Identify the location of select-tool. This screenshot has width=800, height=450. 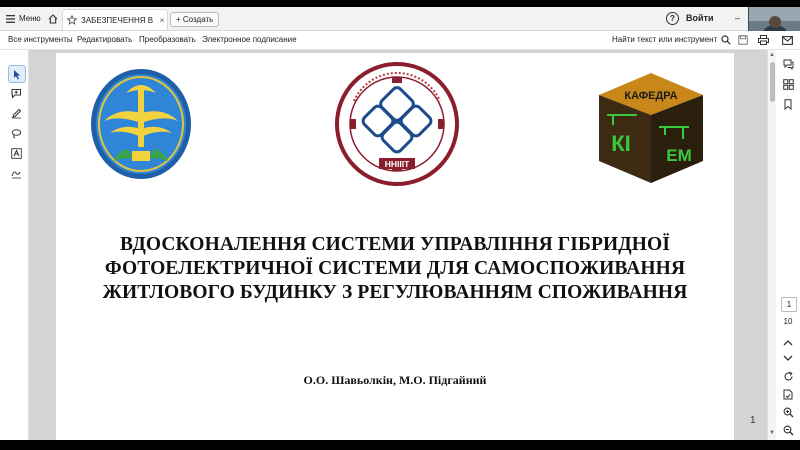
(17, 74).